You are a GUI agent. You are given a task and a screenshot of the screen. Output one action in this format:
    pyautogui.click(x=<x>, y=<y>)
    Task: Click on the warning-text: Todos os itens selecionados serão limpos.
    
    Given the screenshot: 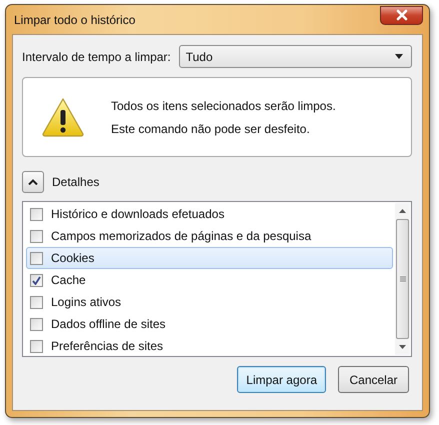 What is the action you would take?
    pyautogui.click(x=223, y=105)
    